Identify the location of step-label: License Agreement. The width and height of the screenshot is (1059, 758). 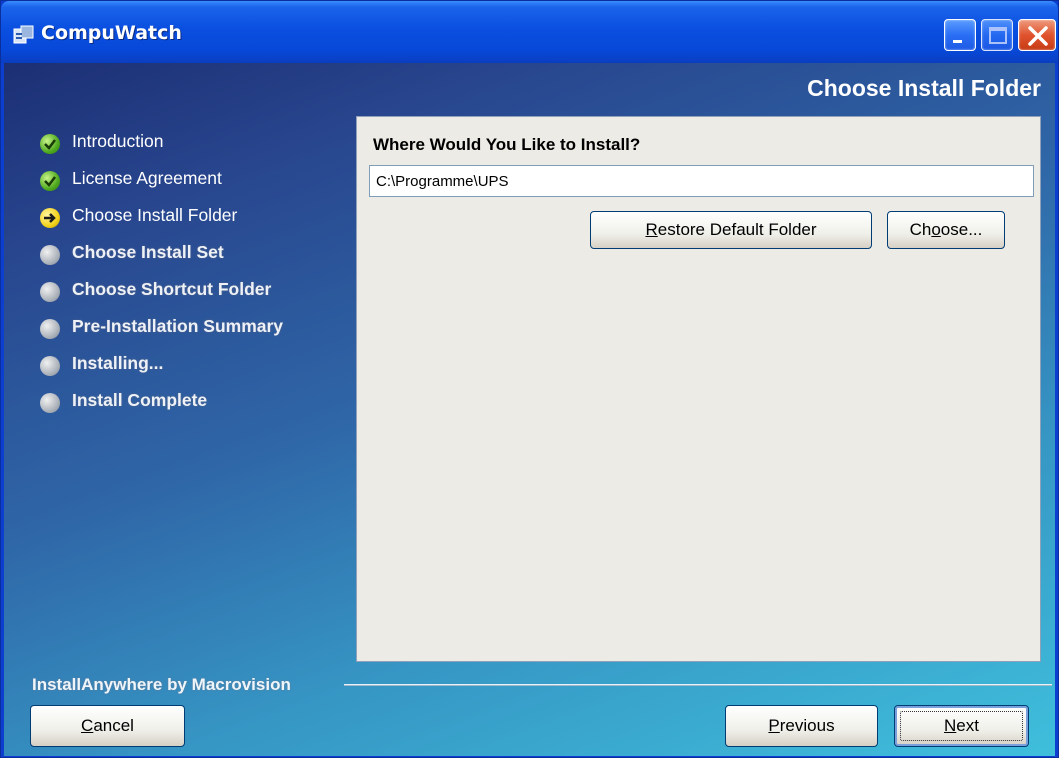
(147, 178).